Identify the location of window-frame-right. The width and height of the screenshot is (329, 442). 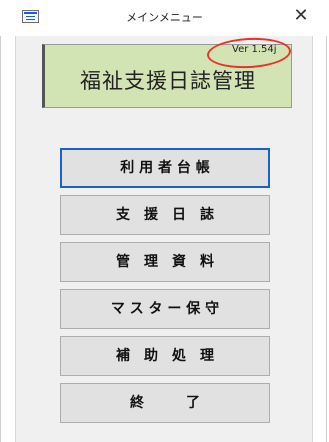
(326, 239).